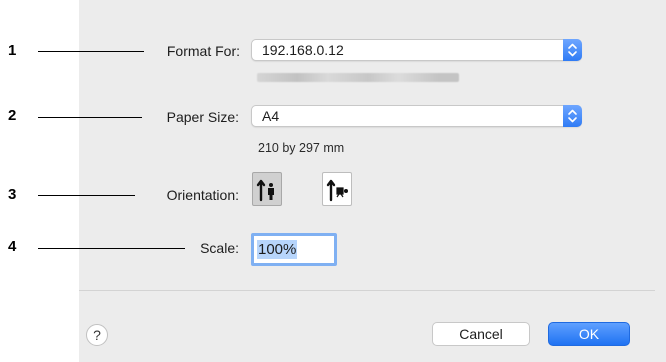 The width and height of the screenshot is (666, 362). I want to click on callout-number-2: 2, so click(12, 115).